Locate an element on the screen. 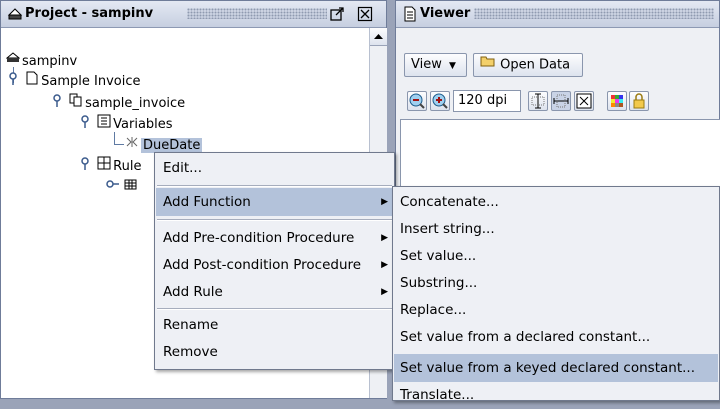  view-button-label: View is located at coordinates (426, 64).